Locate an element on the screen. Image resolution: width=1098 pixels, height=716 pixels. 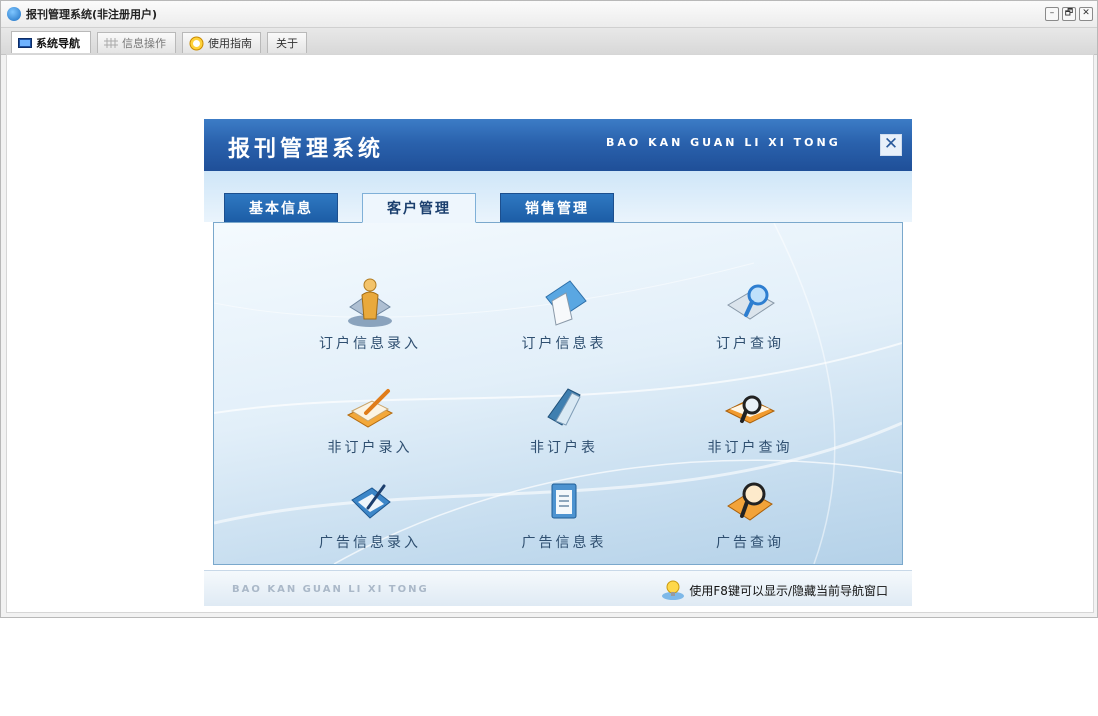
menu-item-nonsubscriber-query: 非订户查询 is located at coordinates (750, 424).